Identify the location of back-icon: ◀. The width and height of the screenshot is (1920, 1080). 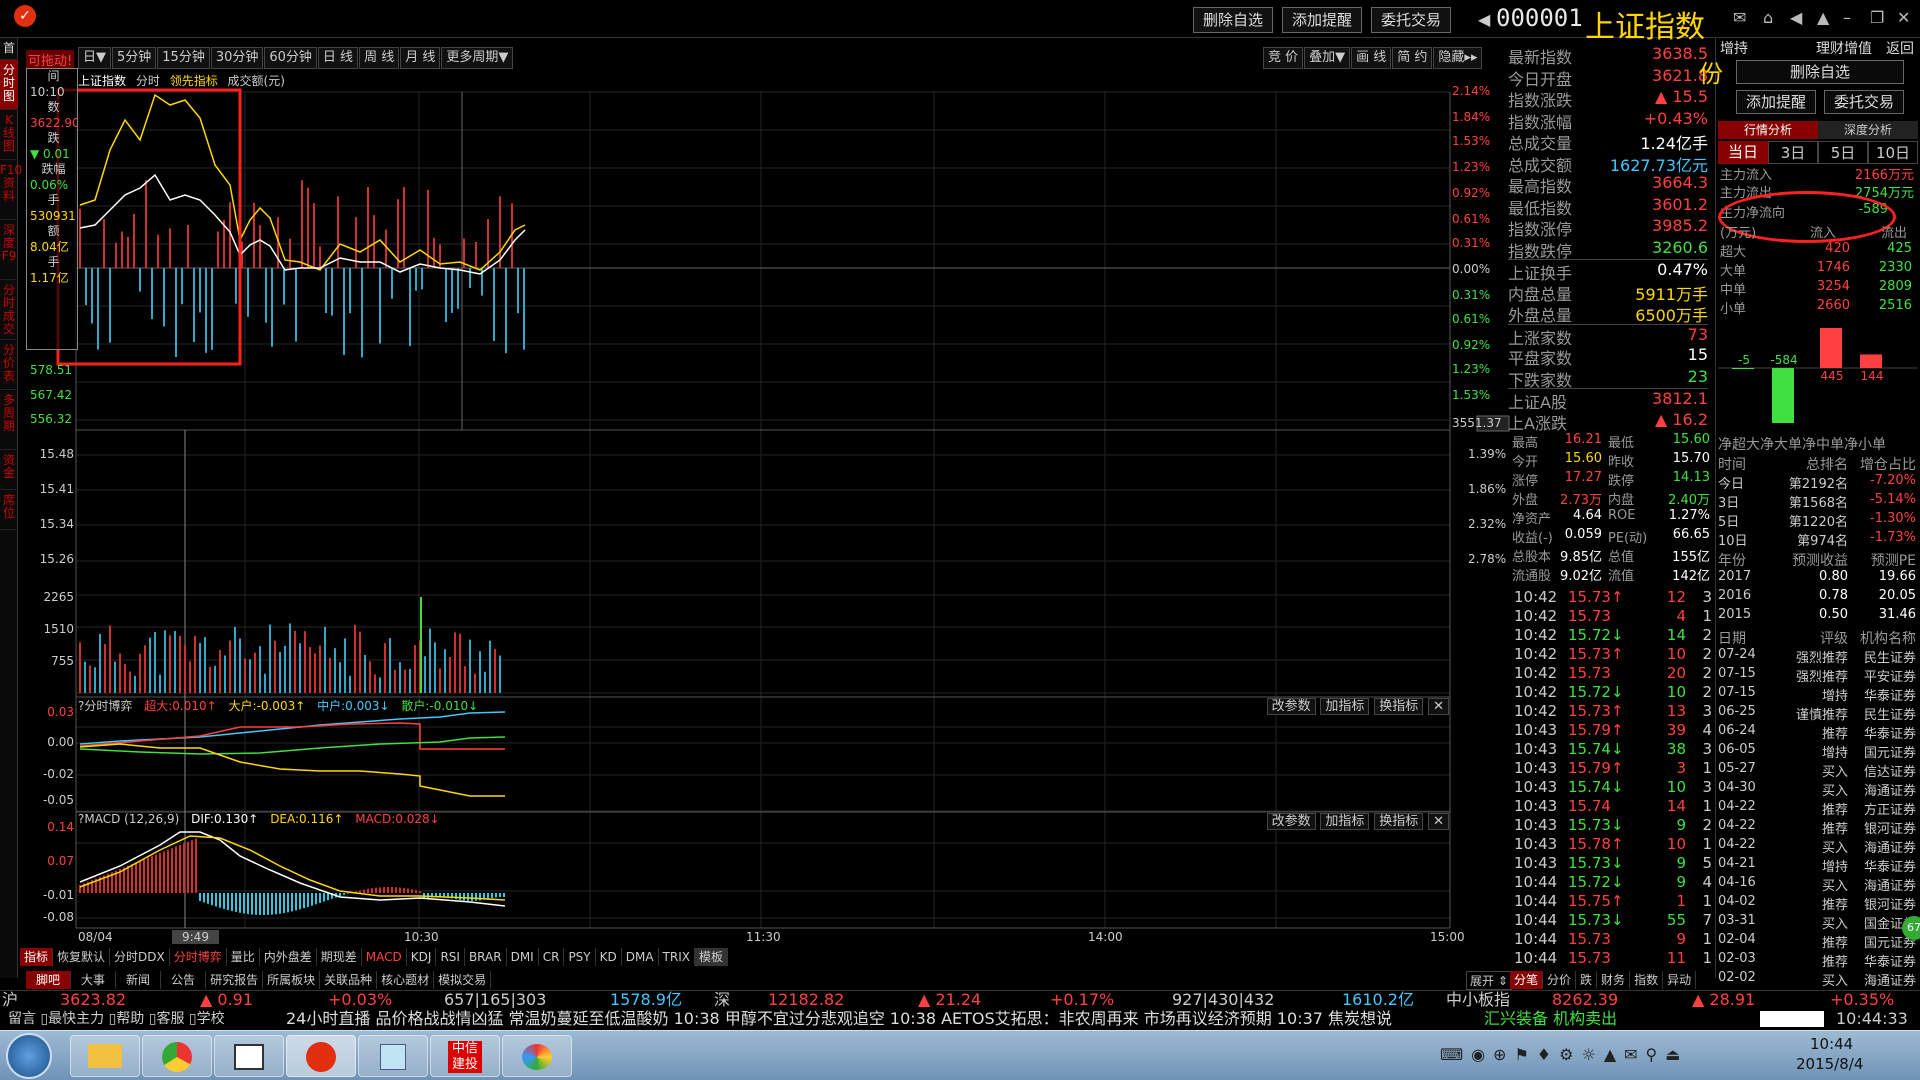
(1796, 17).